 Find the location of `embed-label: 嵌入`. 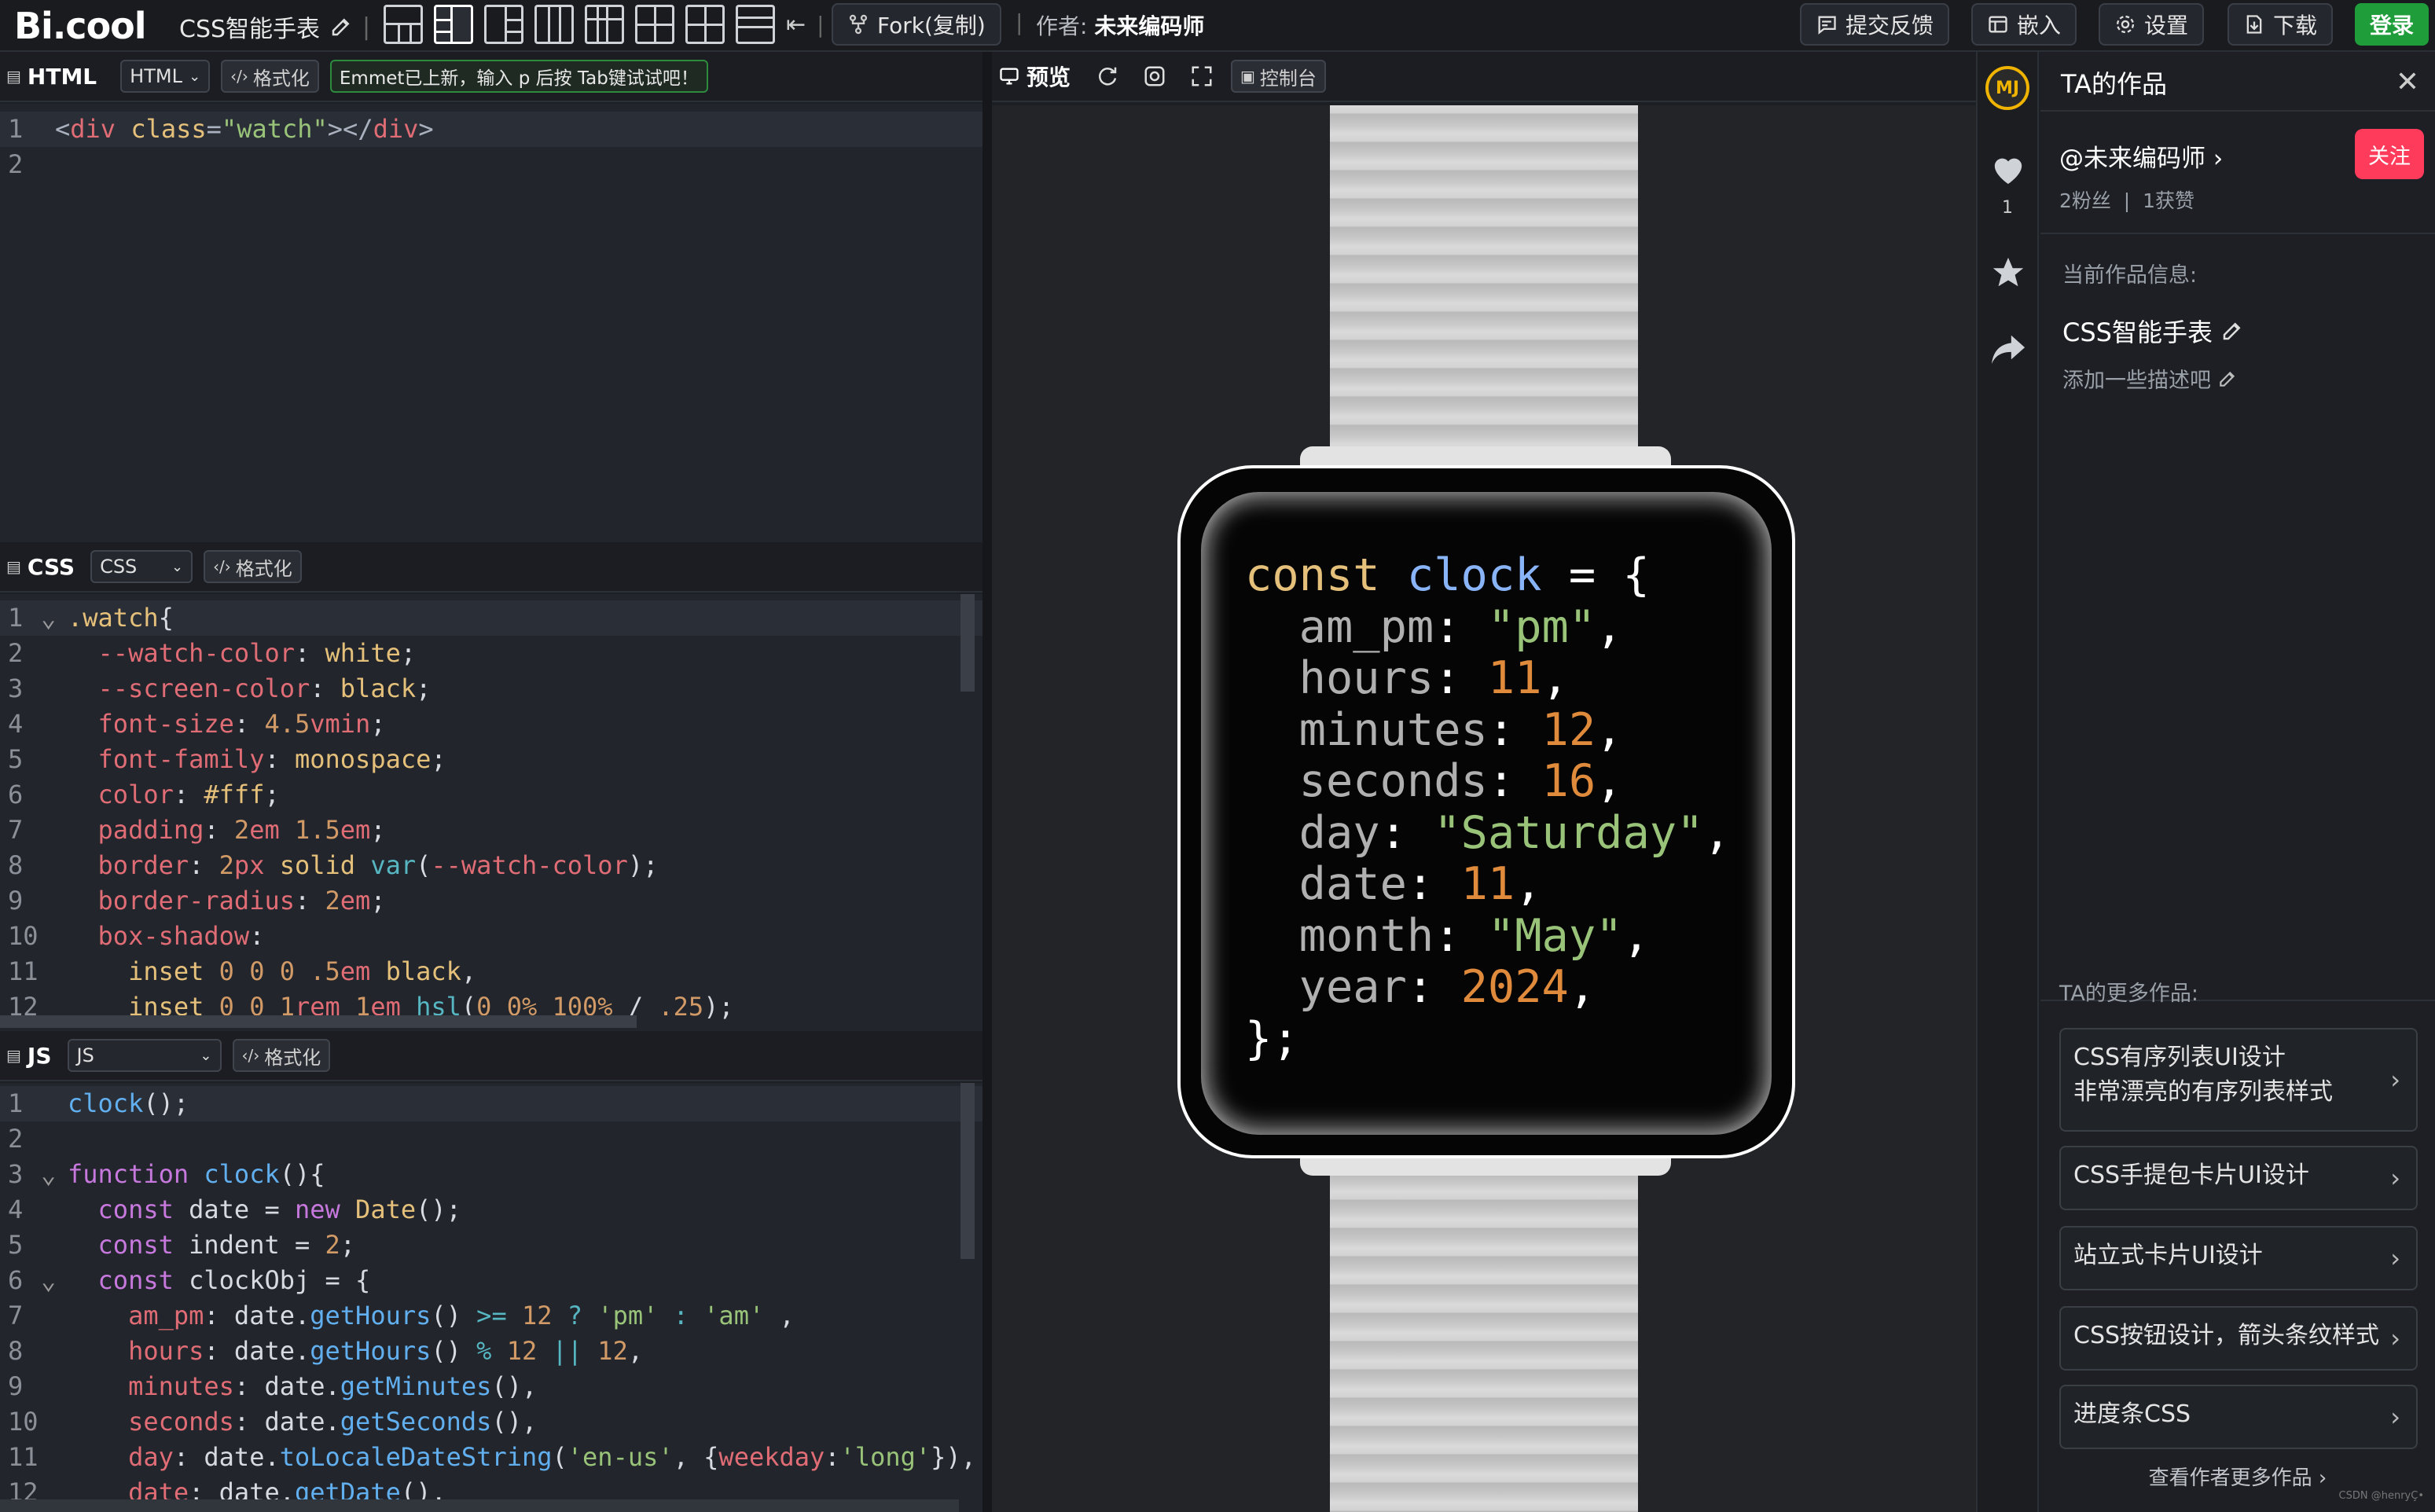

embed-label: 嵌入 is located at coordinates (2039, 26).